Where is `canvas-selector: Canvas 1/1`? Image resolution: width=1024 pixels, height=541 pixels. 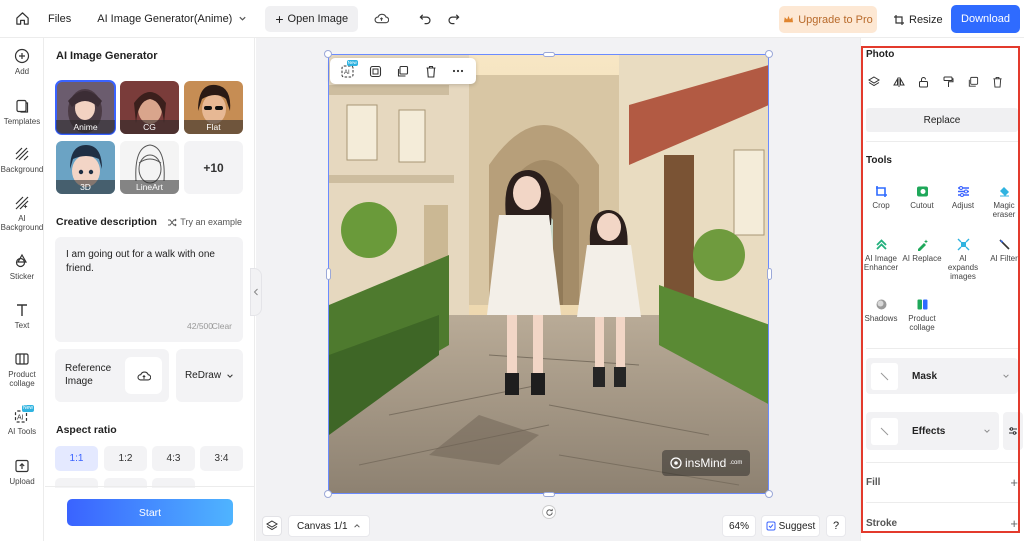
canvas-selector: Canvas 1/1 is located at coordinates (329, 526).